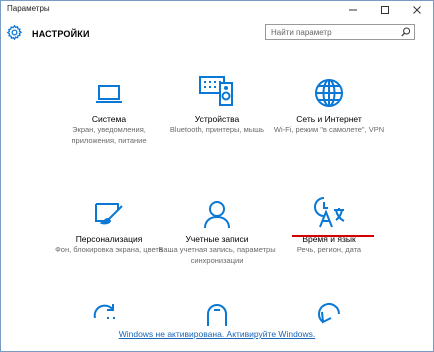  Describe the element at coordinates (217, 129) in the screenshot. I see `tile-devices-desc: Bluetooth, принтеры, мышь` at that location.